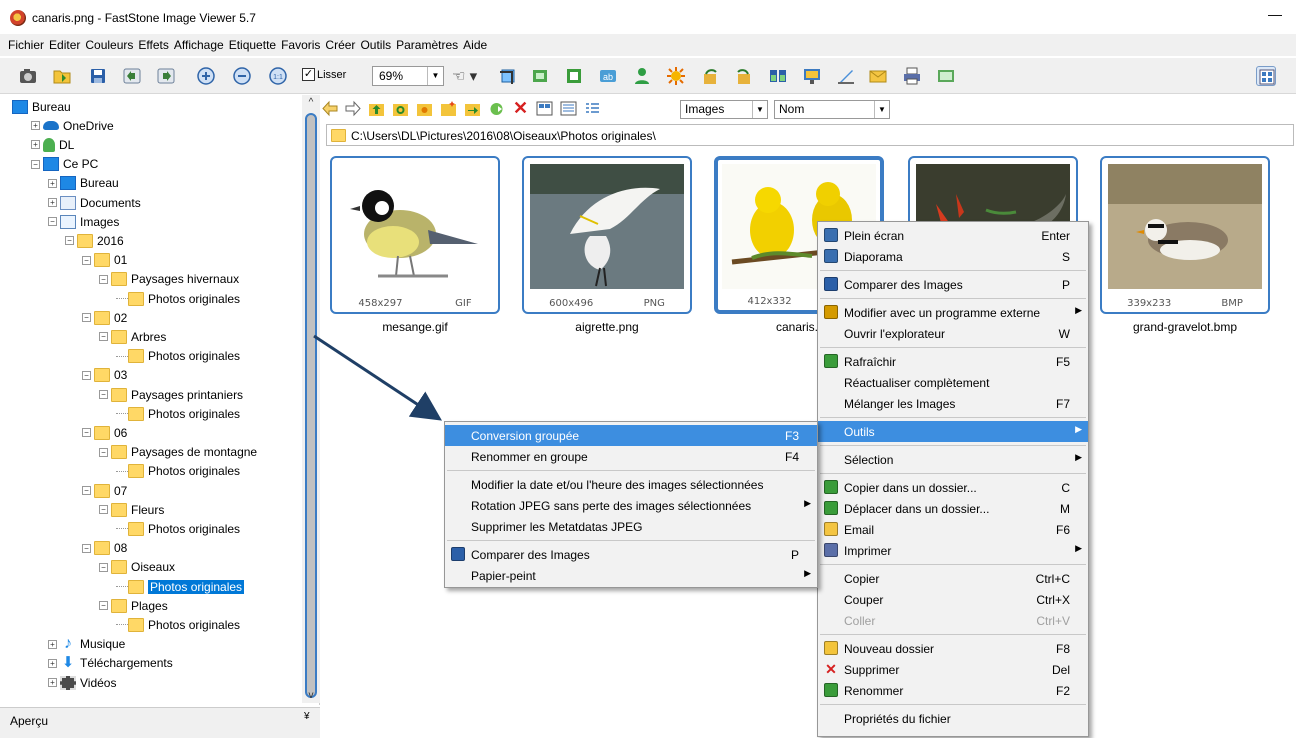 This screenshot has width=1296, height=738. Describe the element at coordinates (104, 317) in the screenshot. I see `tree-item-02: − 02` at that location.